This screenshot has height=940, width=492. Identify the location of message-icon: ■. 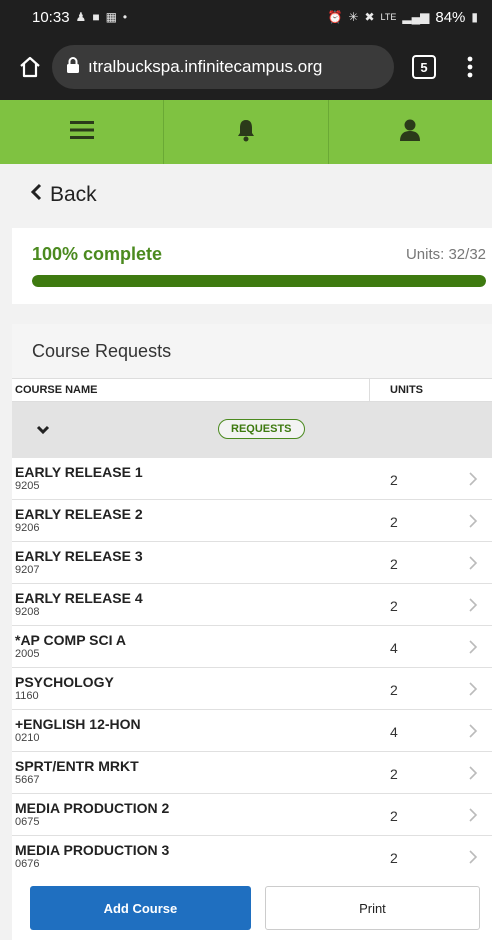
(96, 17).